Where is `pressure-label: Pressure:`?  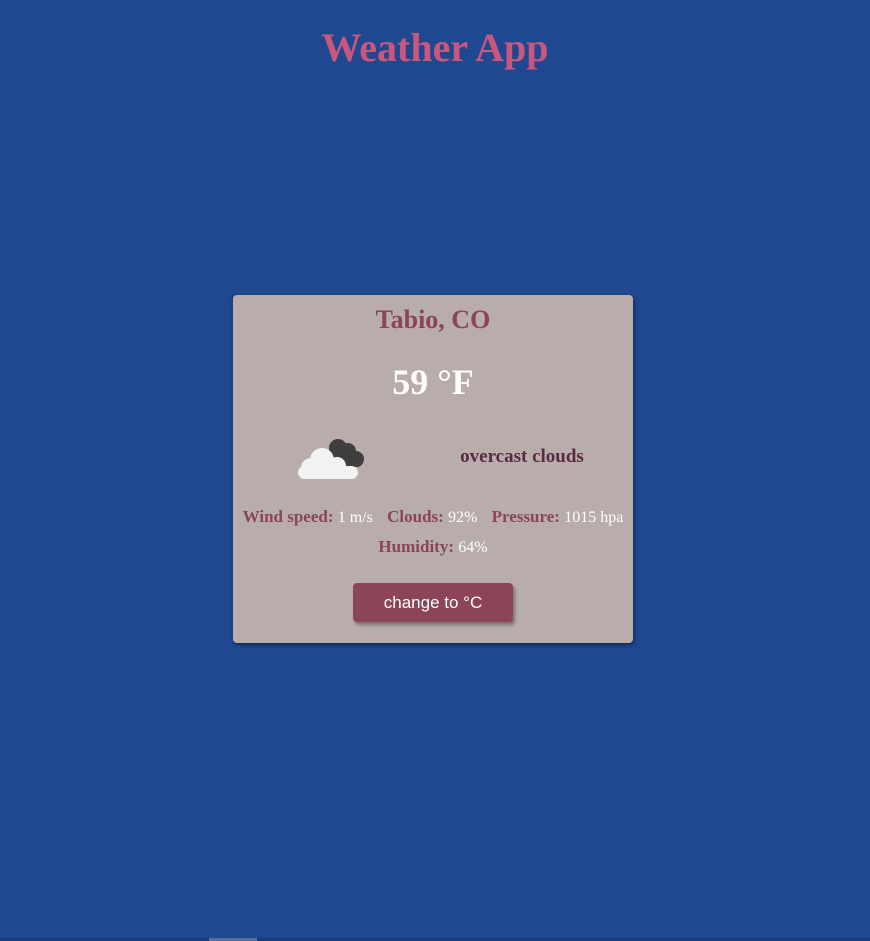
pressure-label: Pressure: is located at coordinates (525, 516).